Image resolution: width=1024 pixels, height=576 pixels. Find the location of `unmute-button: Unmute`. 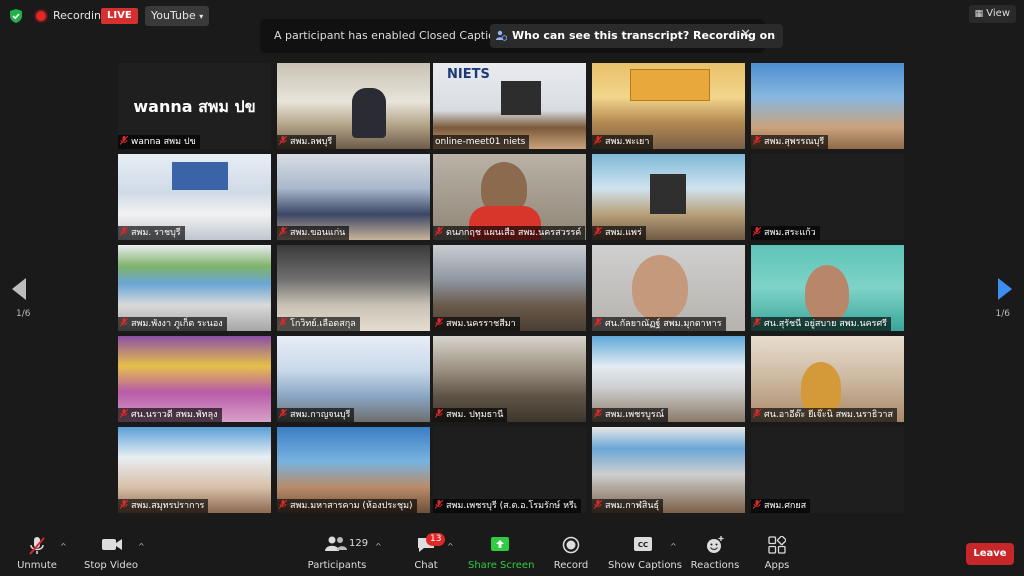

unmute-button: Unmute is located at coordinates (37, 552).